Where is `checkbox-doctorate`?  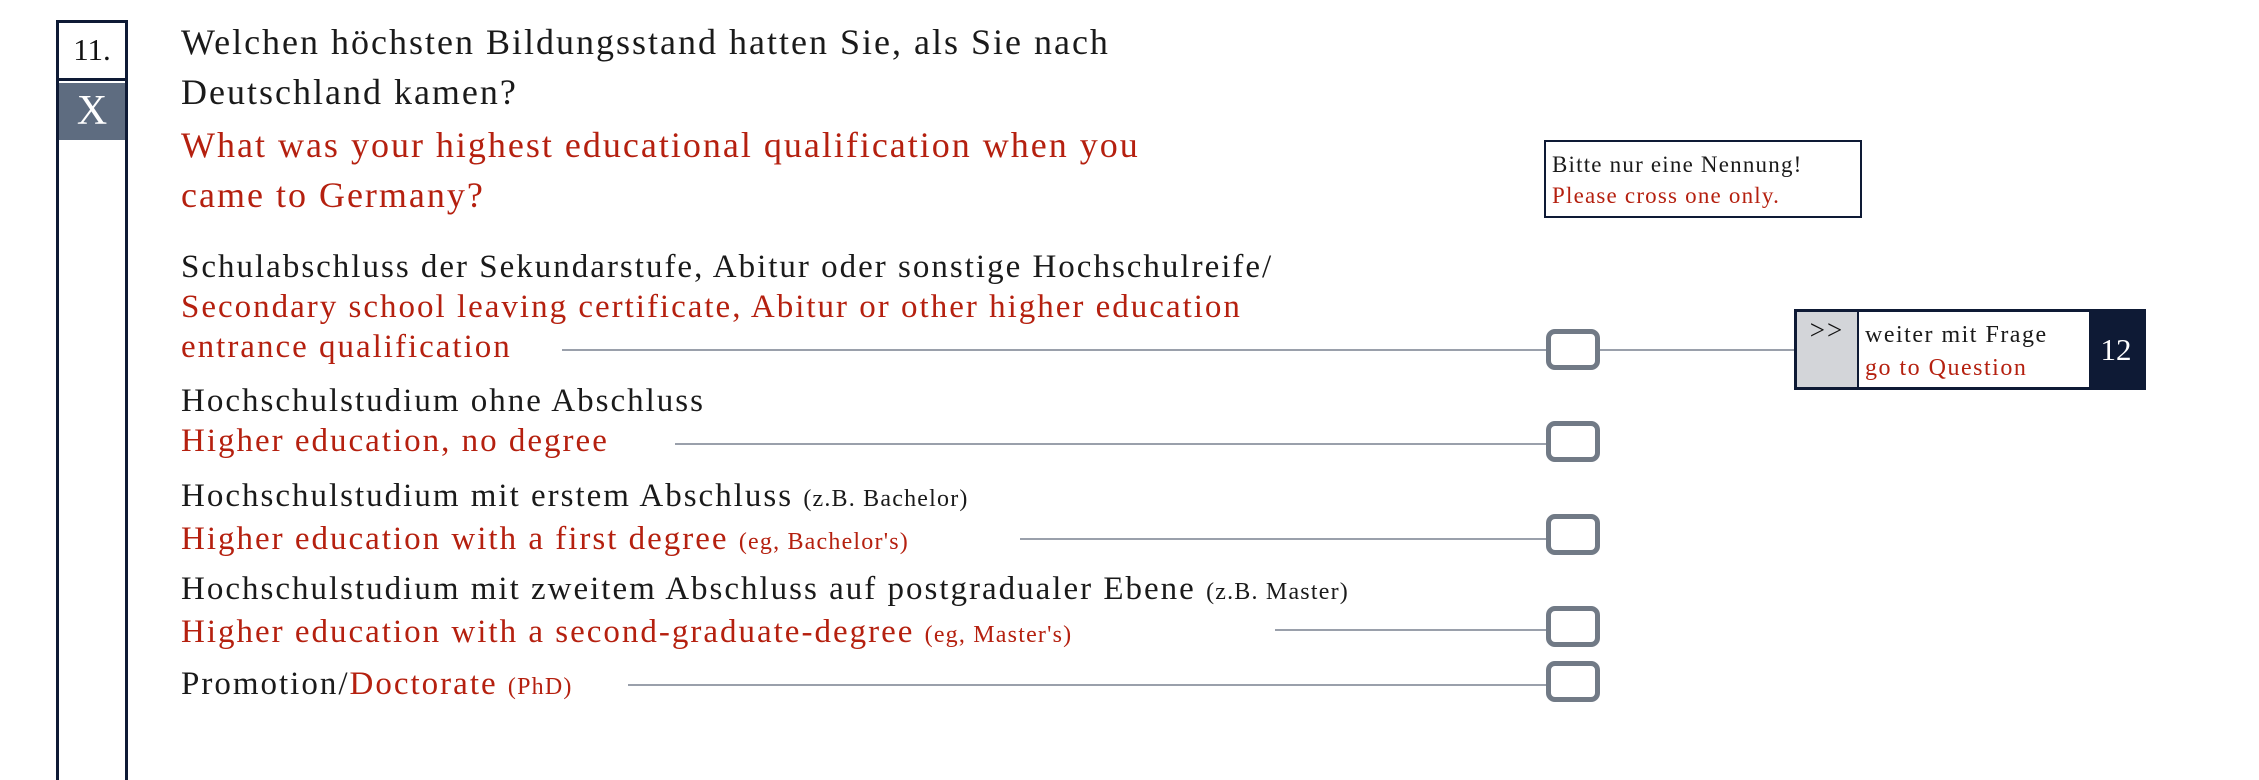 checkbox-doctorate is located at coordinates (1573, 681).